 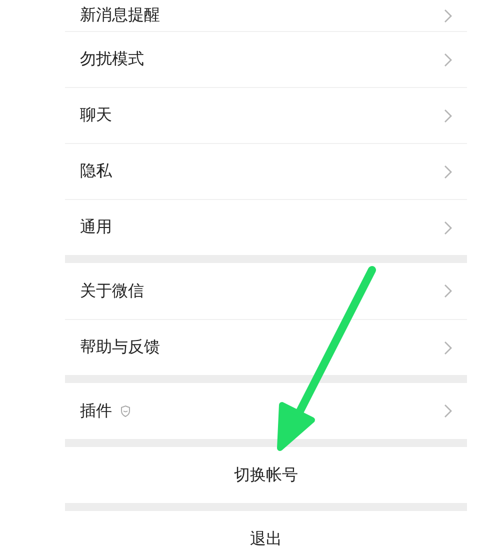 What do you see at coordinates (96, 227) in the screenshot?
I see `row-label: 通用` at bounding box center [96, 227].